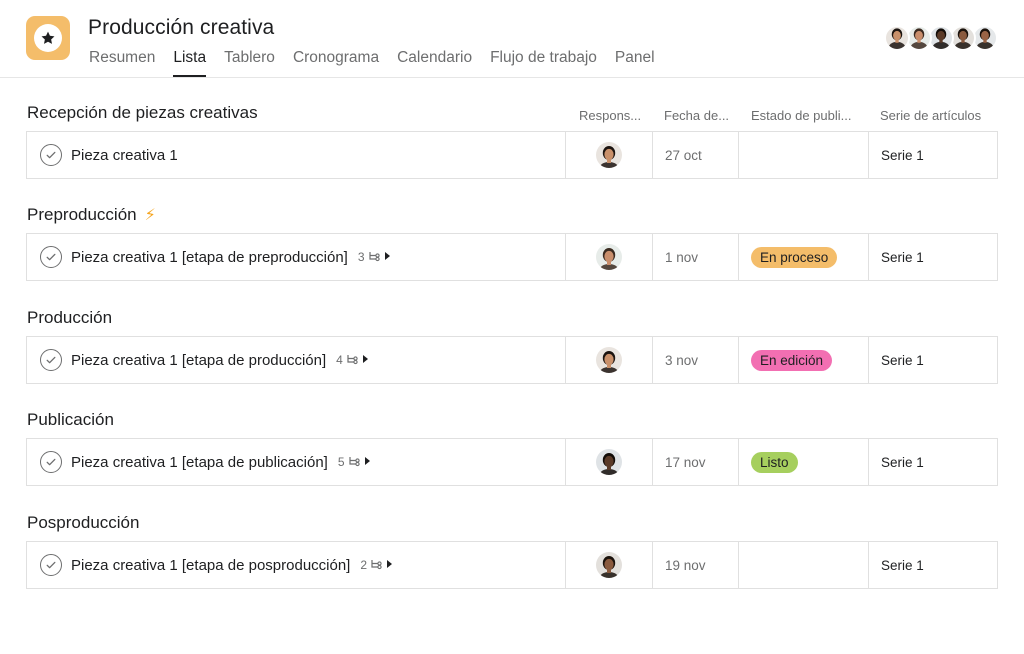 This screenshot has height=654, width=1024. I want to click on due-date-cell: 1 nov, so click(696, 257).